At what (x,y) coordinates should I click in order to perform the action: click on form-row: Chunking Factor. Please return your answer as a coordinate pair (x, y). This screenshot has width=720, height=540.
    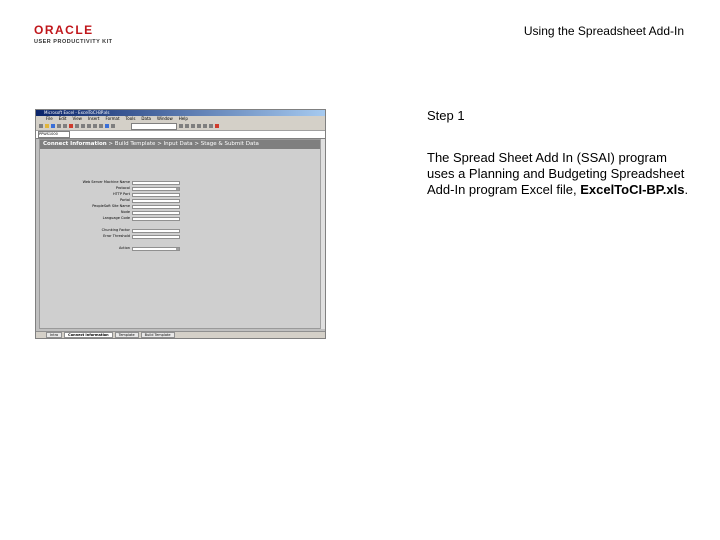
    Looking at the image, I should click on (128, 230).